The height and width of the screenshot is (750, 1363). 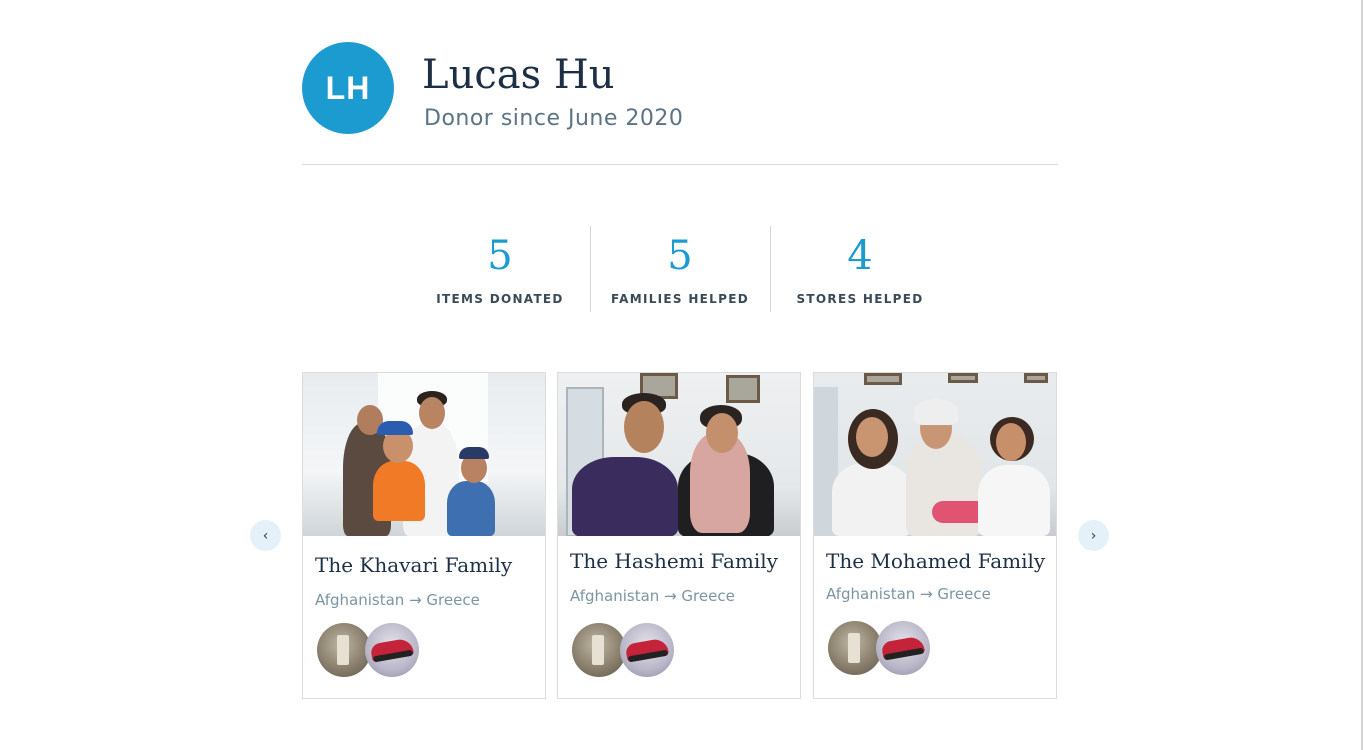 I want to click on family-card: The Mohamed Family Afghanistan → Greece, so click(x=935, y=535).